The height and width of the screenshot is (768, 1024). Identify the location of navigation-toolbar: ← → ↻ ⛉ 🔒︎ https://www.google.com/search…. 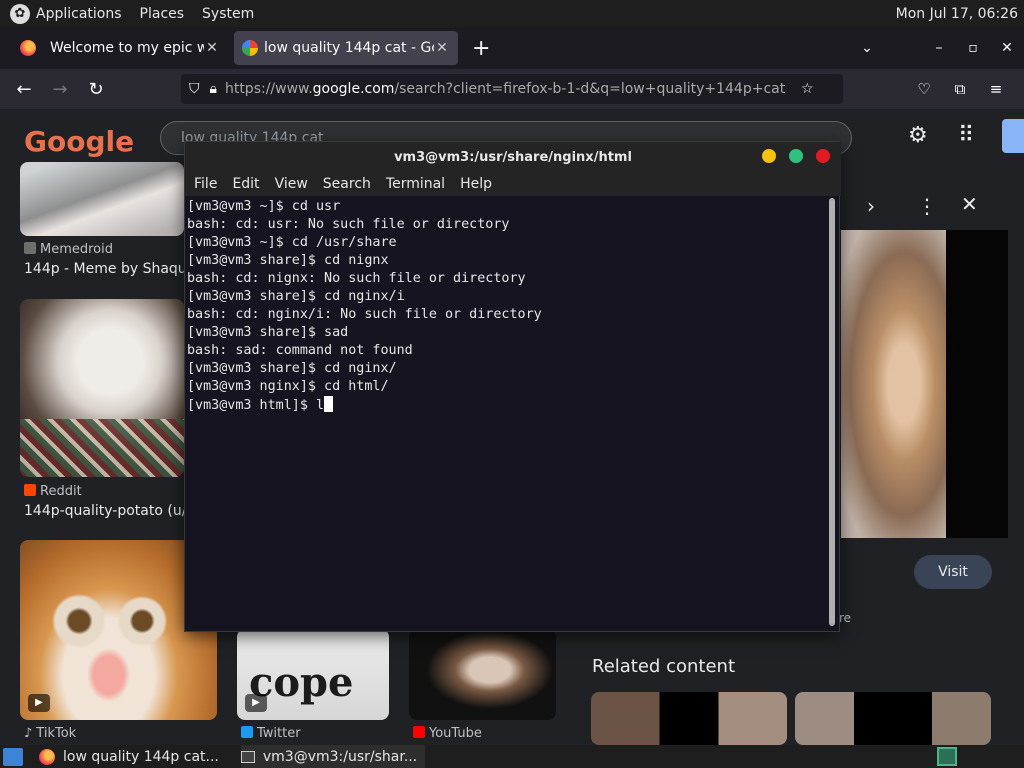
(512, 89).